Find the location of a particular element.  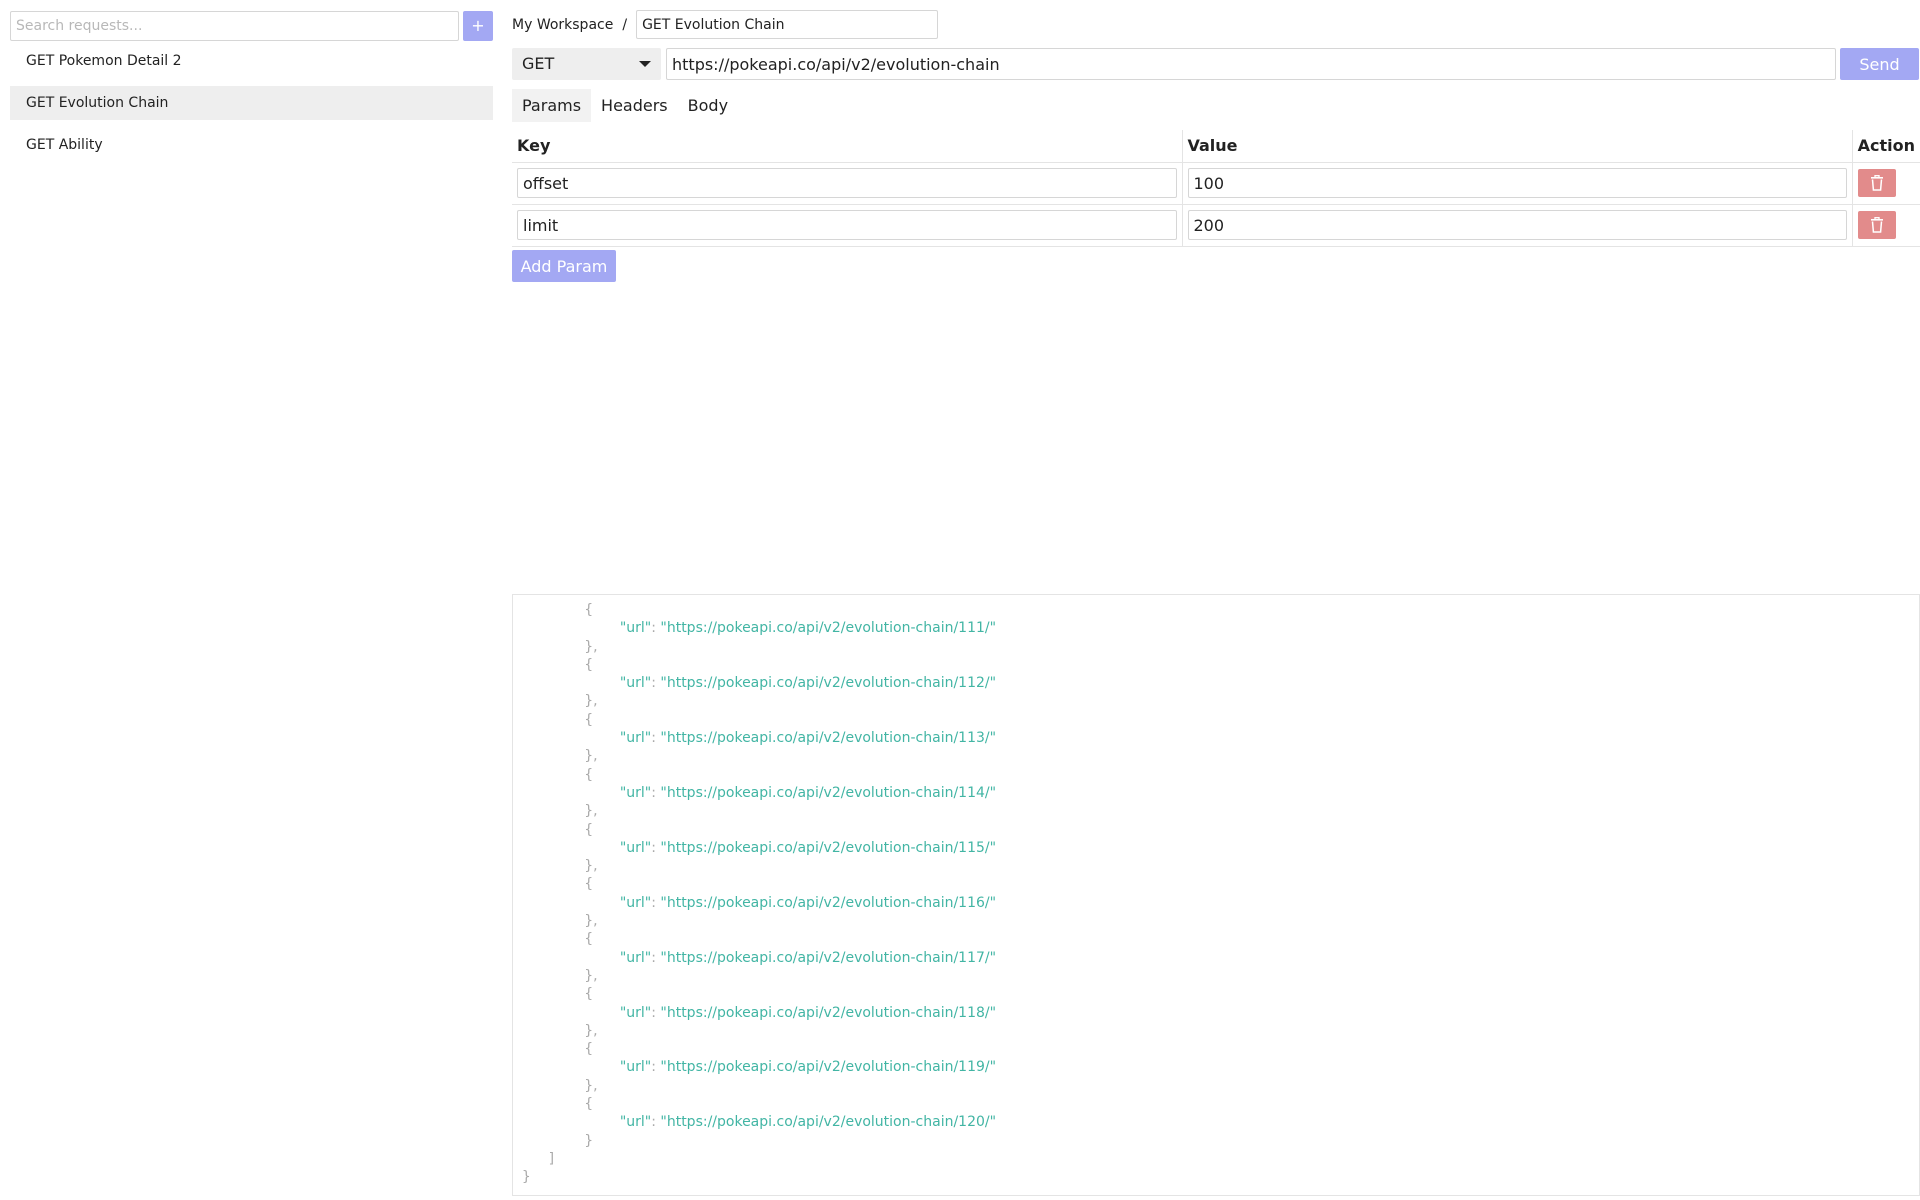

sidebar-item-evolution-chain: GET Evolution Chain is located at coordinates (251, 103).